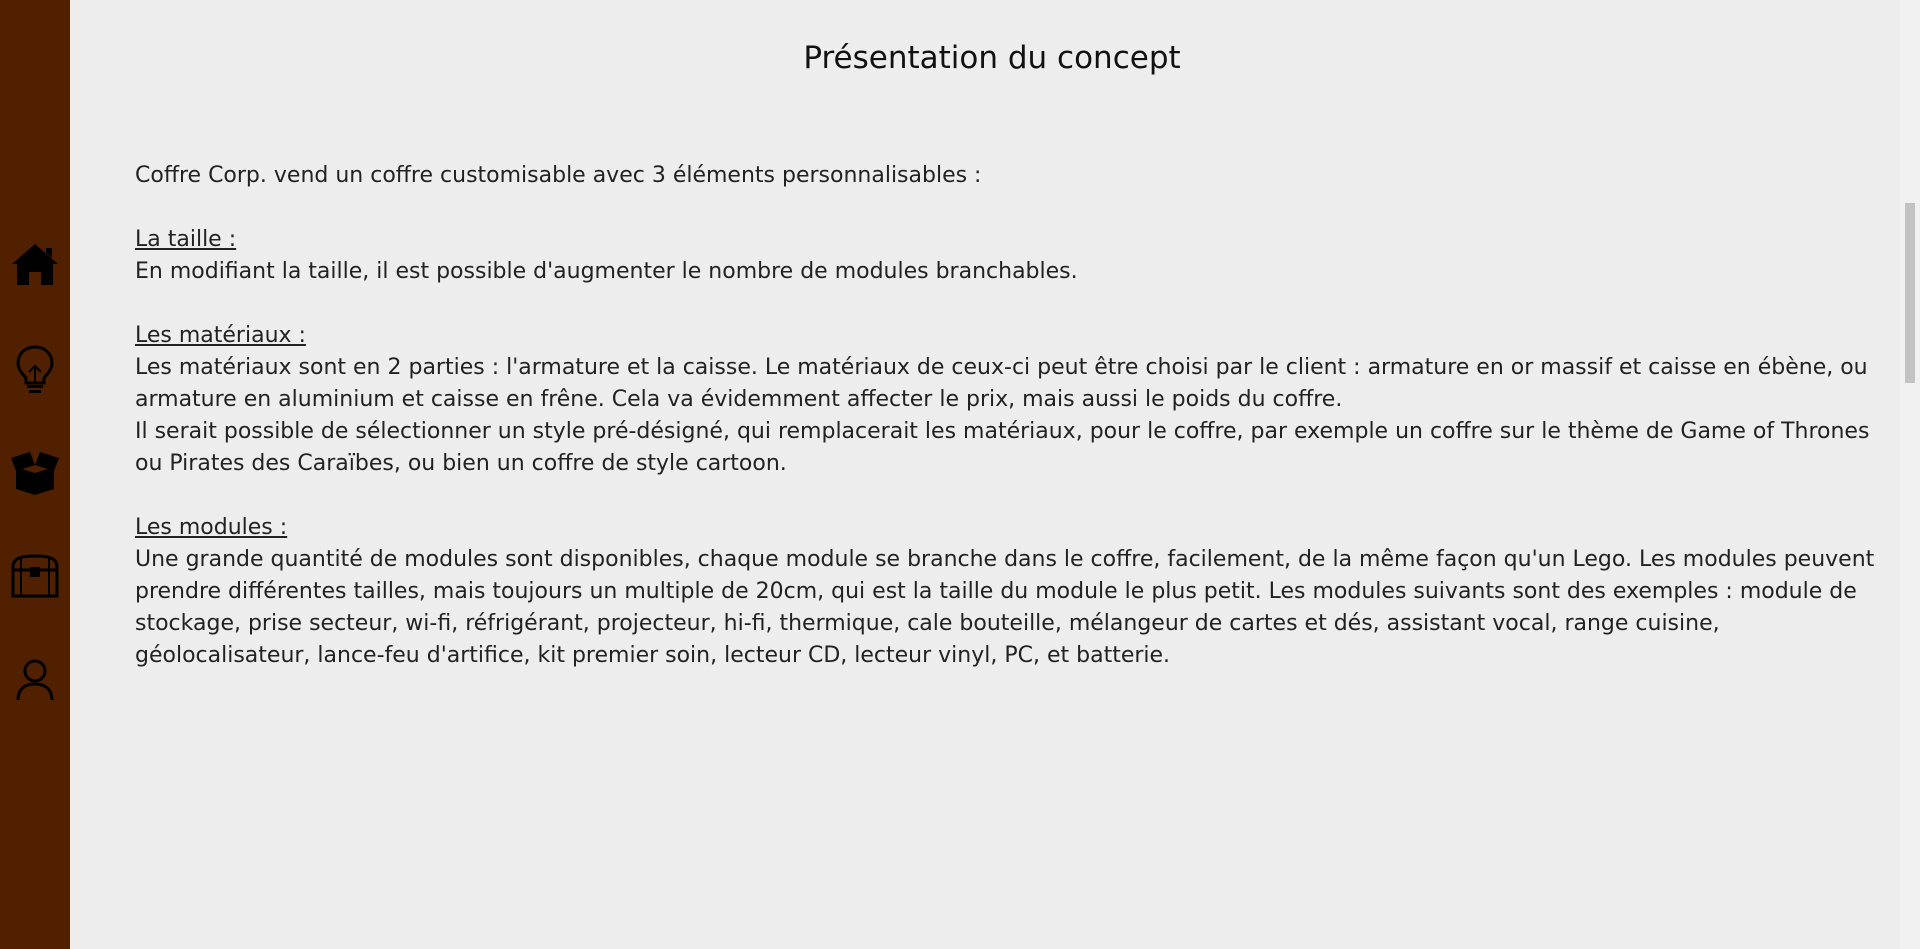 Image resolution: width=1920 pixels, height=949 pixels. Describe the element at coordinates (186, 239) in the screenshot. I see `section-heading-size: La taille :` at that location.